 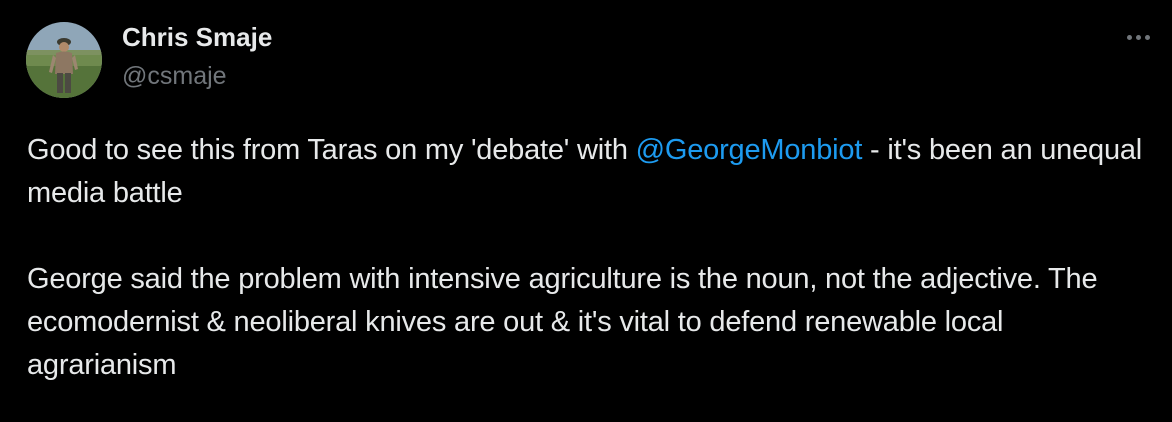 I want to click on author-avatar, so click(x=64, y=60).